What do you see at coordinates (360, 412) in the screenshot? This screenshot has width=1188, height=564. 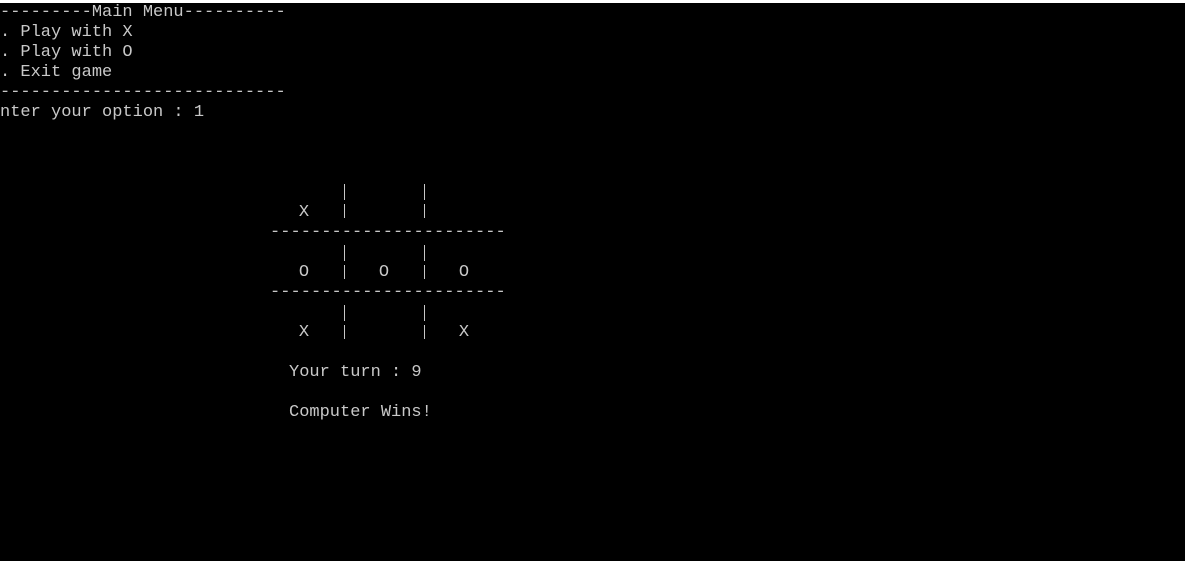 I see `game-result: Computer Wins!` at bounding box center [360, 412].